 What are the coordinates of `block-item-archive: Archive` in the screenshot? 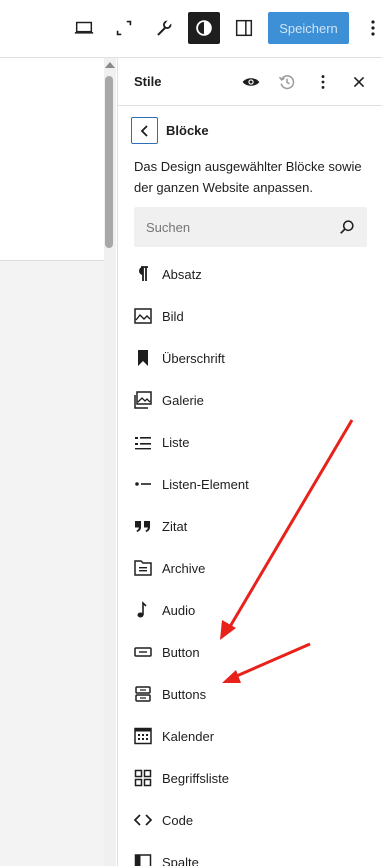 It's located at (250, 568).